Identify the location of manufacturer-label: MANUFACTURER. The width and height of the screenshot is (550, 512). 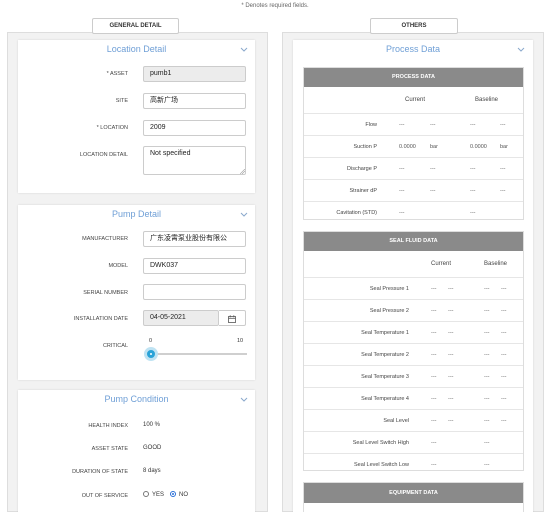
(105, 239).